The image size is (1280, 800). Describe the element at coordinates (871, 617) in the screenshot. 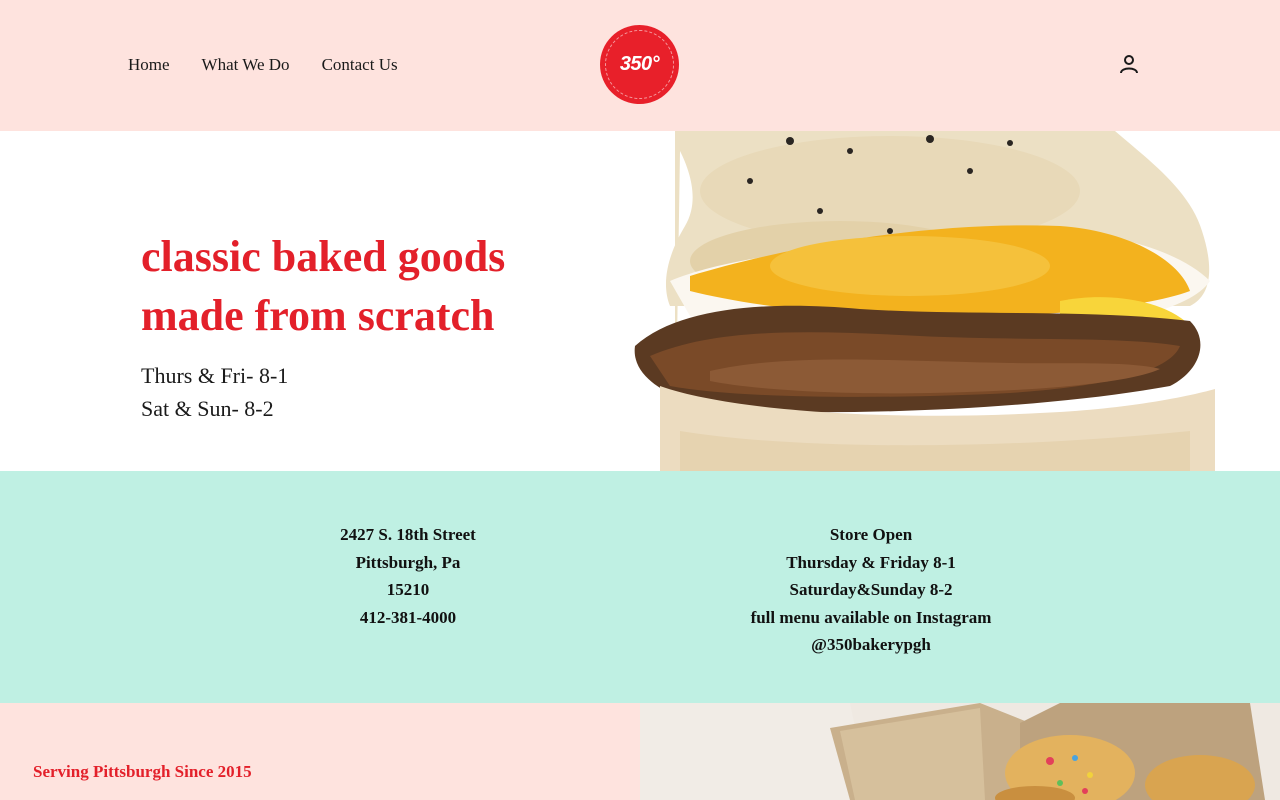

I see `instagram-menu-note: full menu available on Instagram` at that location.